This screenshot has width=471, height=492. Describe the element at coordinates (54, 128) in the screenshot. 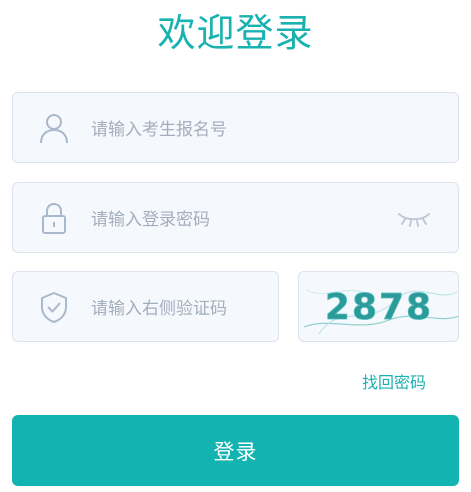

I see `user-icon` at that location.